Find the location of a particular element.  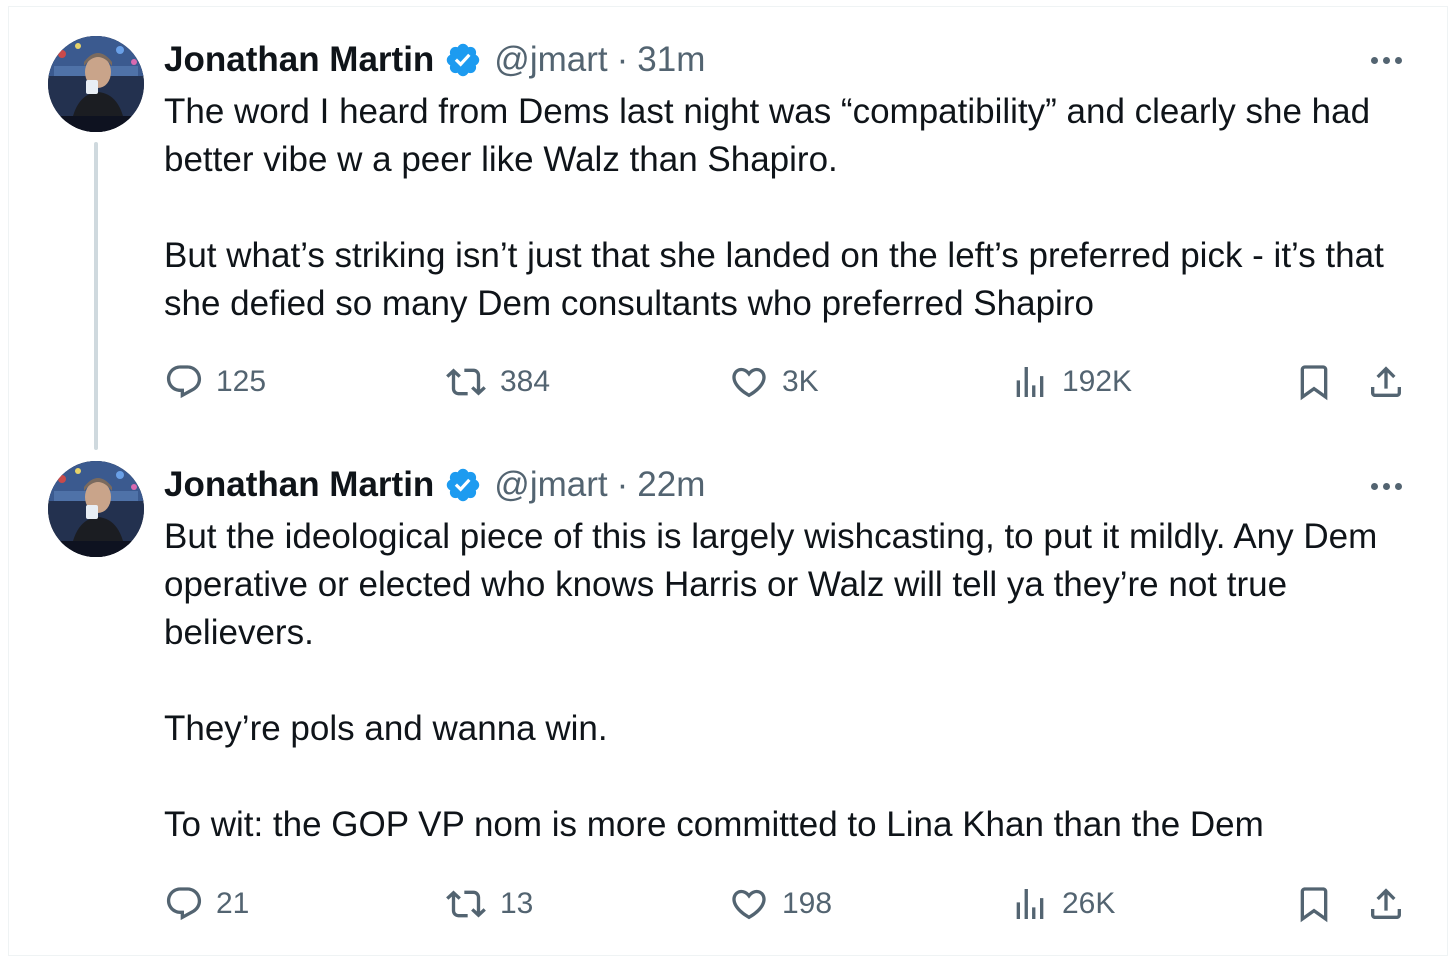

repost-button: 13 is located at coordinates (488, 904).